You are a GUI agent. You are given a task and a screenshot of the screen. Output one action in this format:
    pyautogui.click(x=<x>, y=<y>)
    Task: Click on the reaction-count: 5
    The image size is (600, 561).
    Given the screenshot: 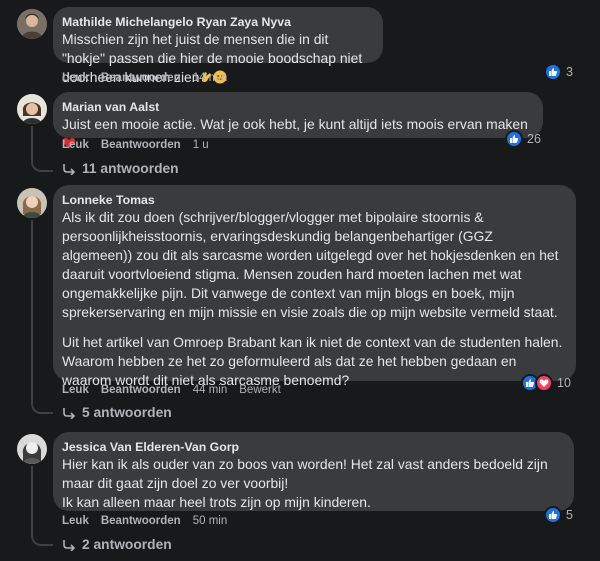 What is the action you would take?
    pyautogui.click(x=569, y=515)
    